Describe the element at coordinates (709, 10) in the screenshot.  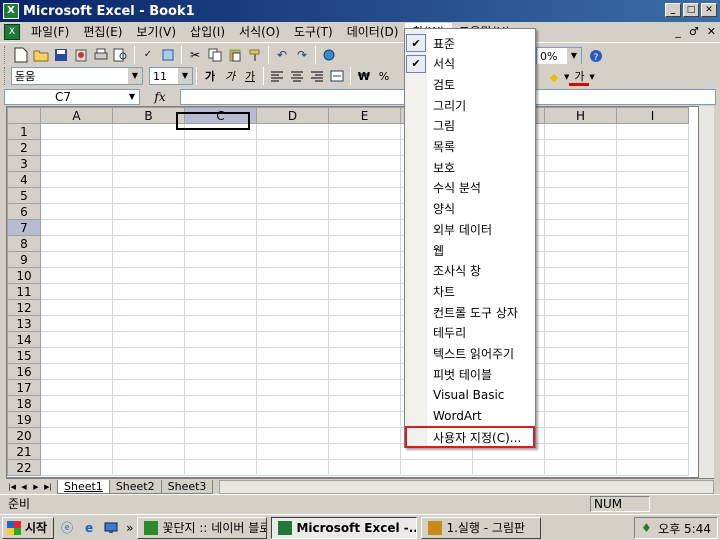
I see `close-button: ✕` at that location.